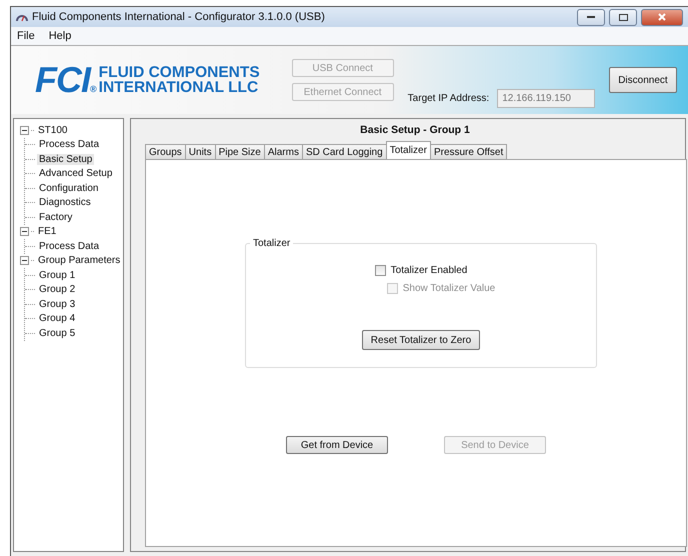 This screenshot has height=556, width=688. Describe the element at coordinates (380, 270) in the screenshot. I see `checkbox` at that location.